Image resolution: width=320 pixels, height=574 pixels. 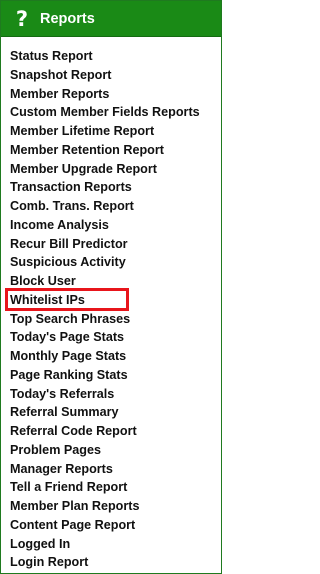 What do you see at coordinates (111, 487) in the screenshot?
I see `menu-item-tell-a-friend-report: Tell a Friend Report` at bounding box center [111, 487].